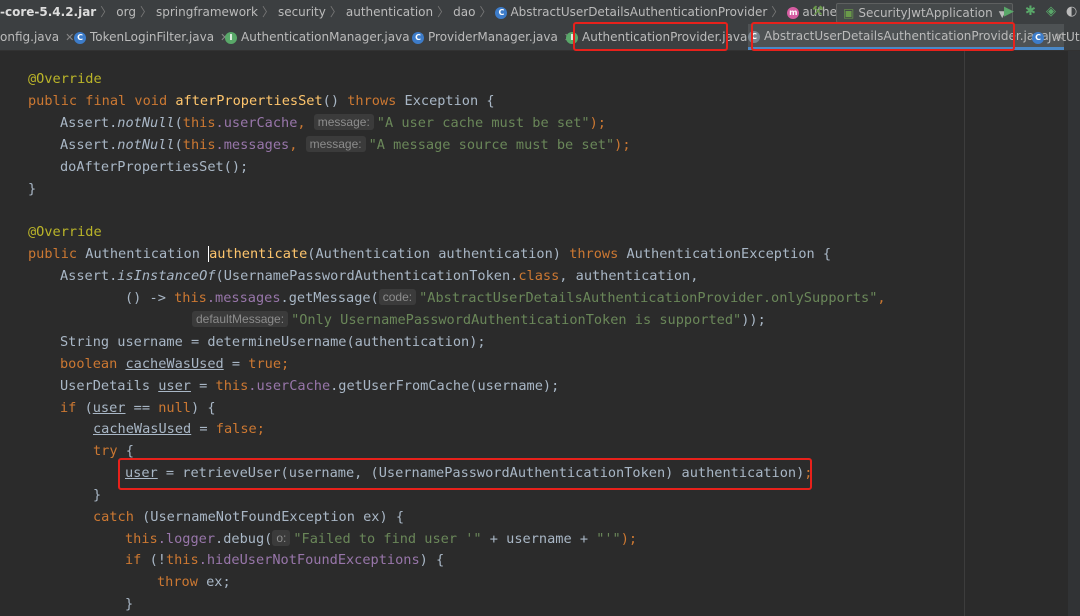 This screenshot has width=1080, height=616. I want to click on breadcrumb-authentication: authentication, so click(389, 12).